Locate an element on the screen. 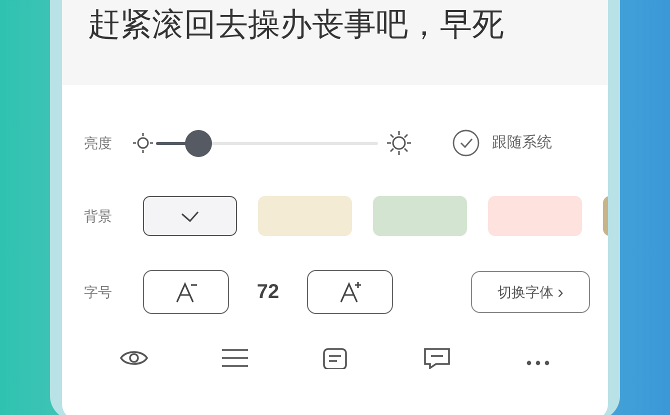  reading-text: 赶紧滚回去操办丧事吧，早死 is located at coordinates (296, 24).